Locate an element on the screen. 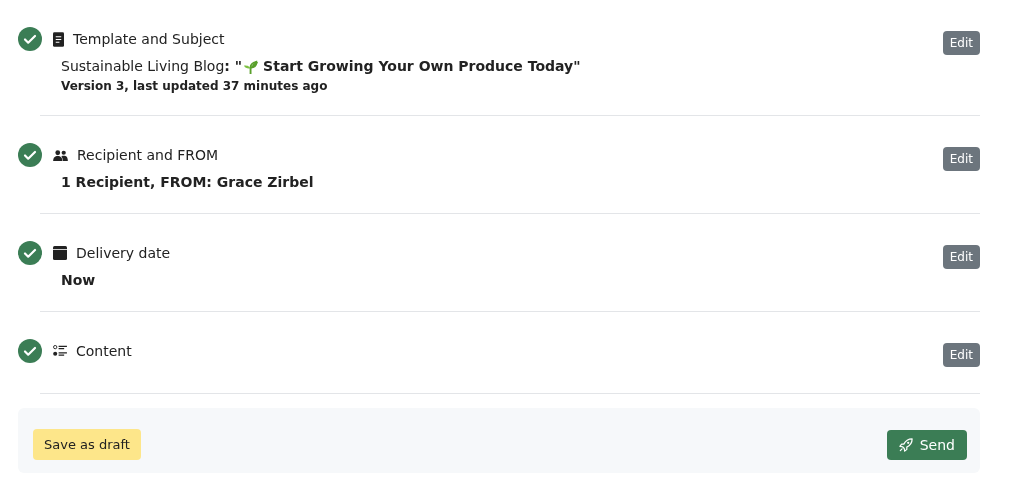  step-title: Content is located at coordinates (104, 351).